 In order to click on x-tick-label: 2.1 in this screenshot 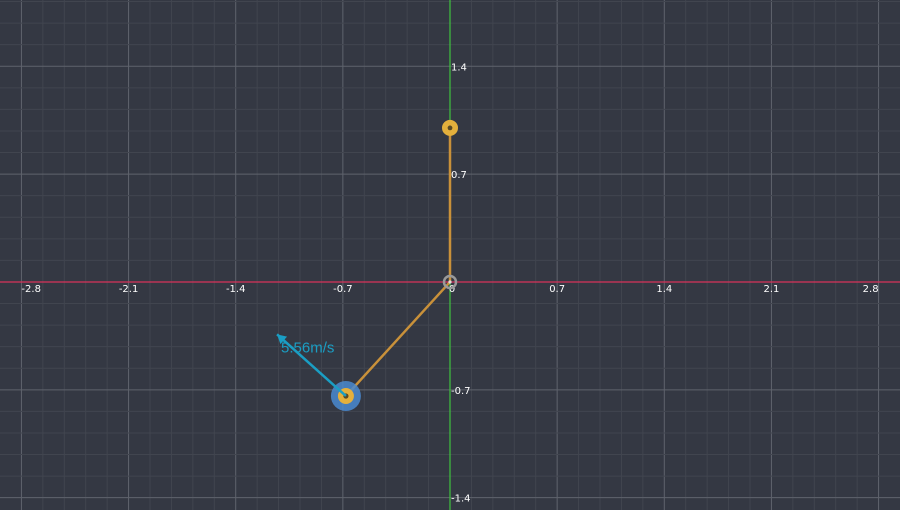, I will do `click(771, 289)`.